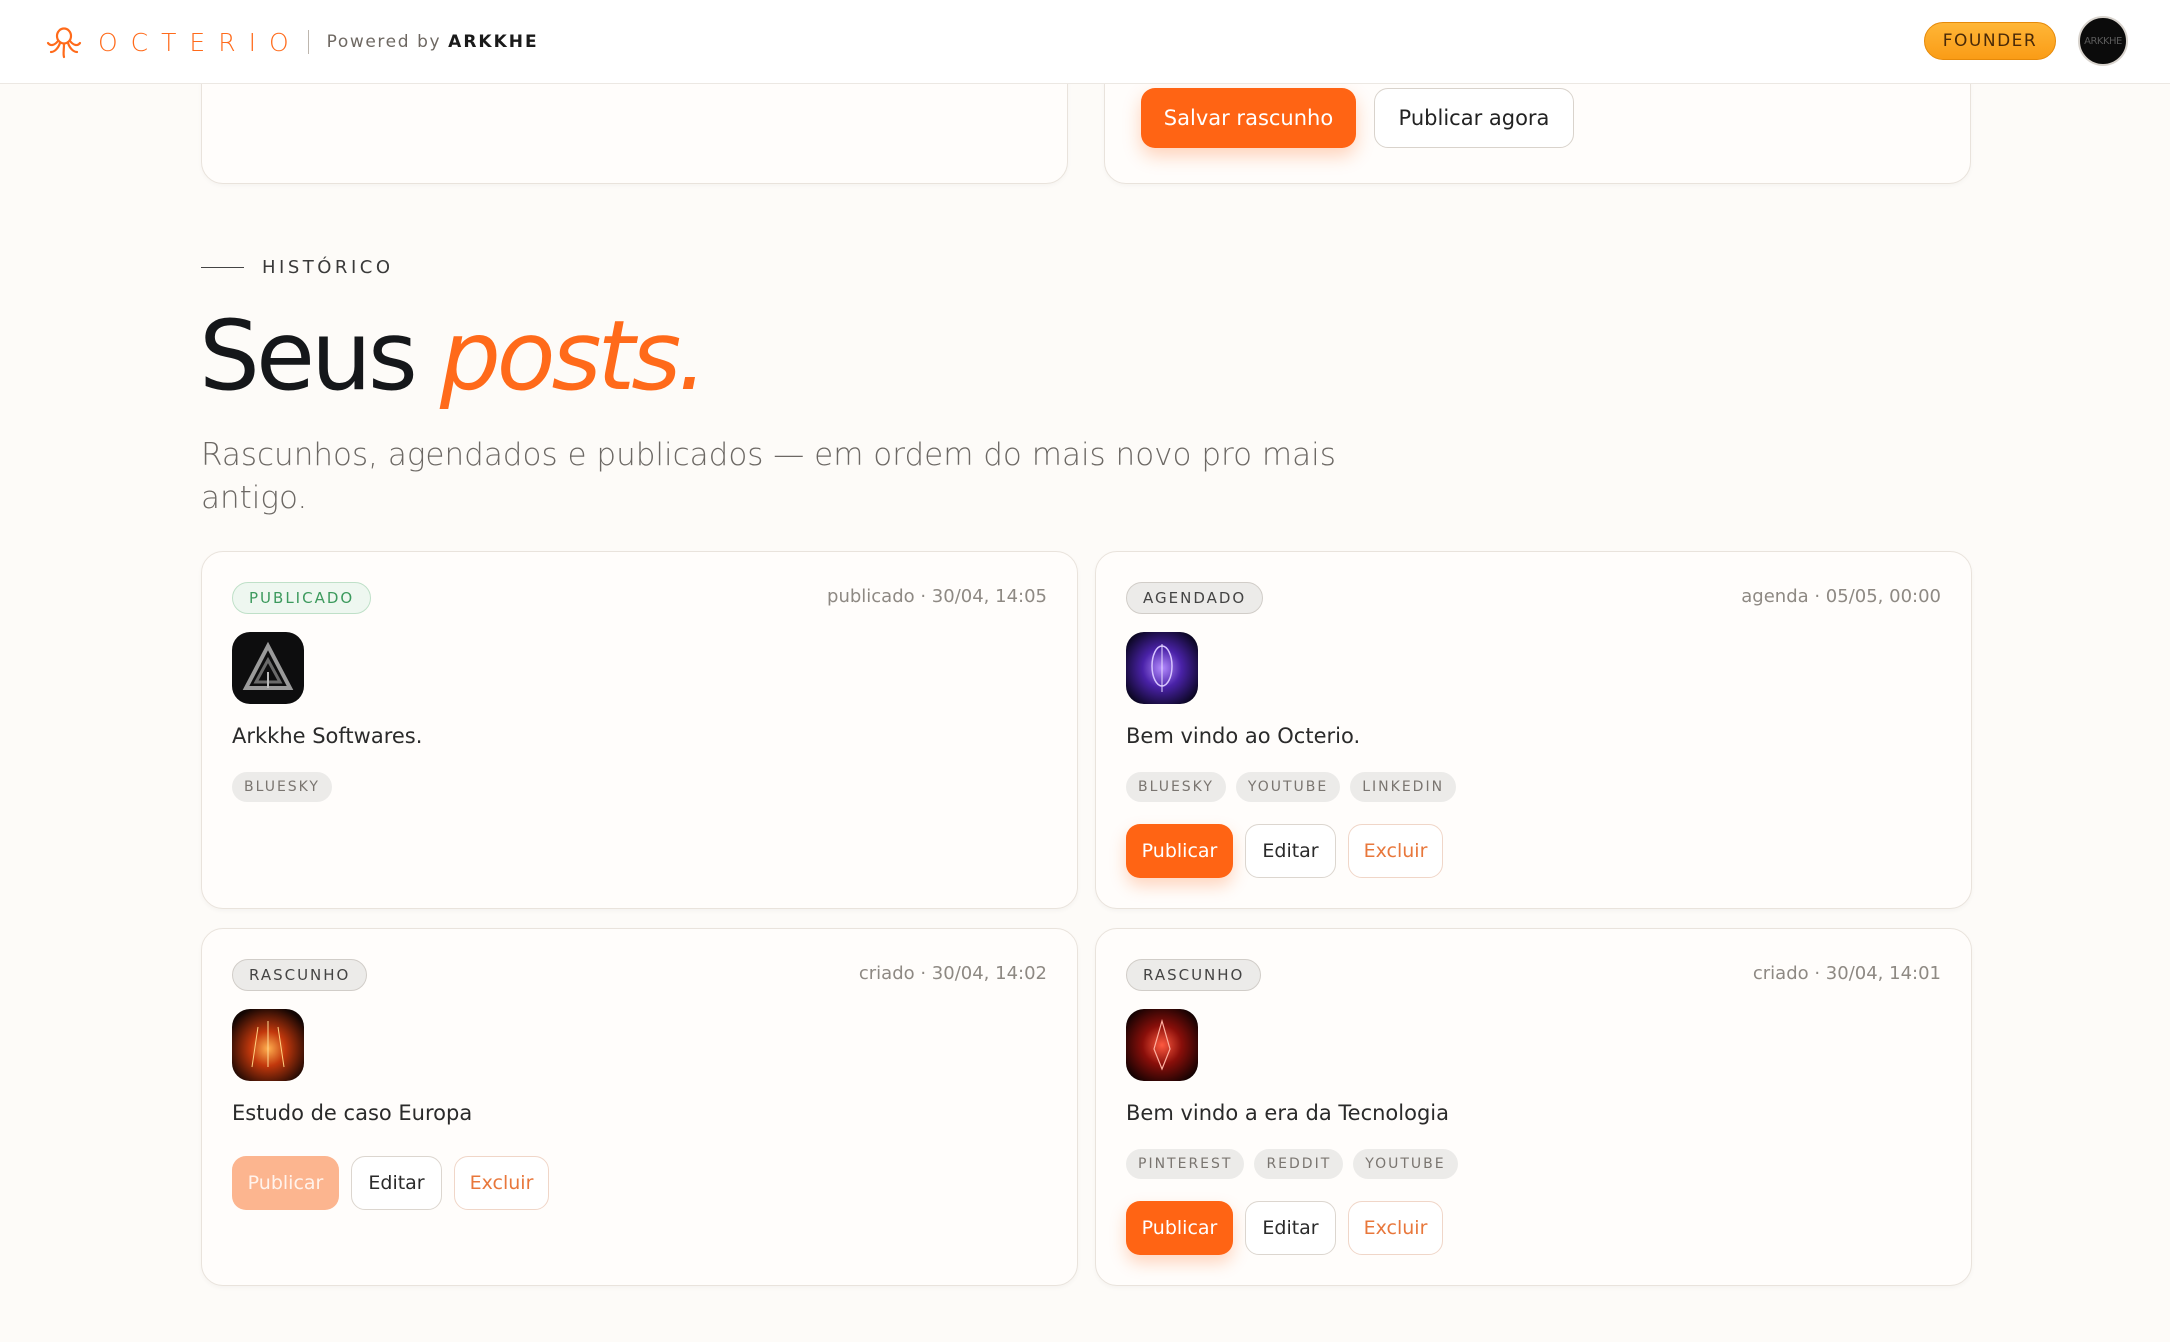  Describe the element at coordinates (327, 736) in the screenshot. I see `post-title: Arkkhe Softwares.` at that location.